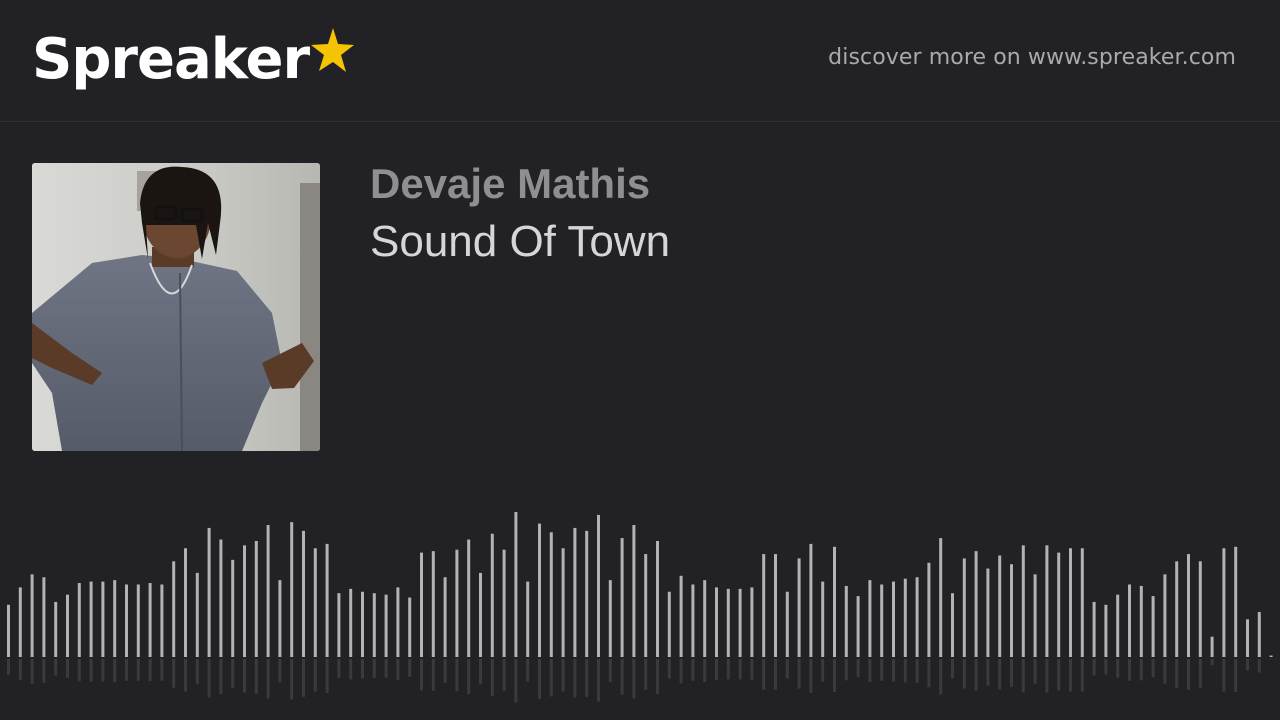  What do you see at coordinates (193, 60) in the screenshot?
I see `spreaker-logo: Spreaker` at bounding box center [193, 60].